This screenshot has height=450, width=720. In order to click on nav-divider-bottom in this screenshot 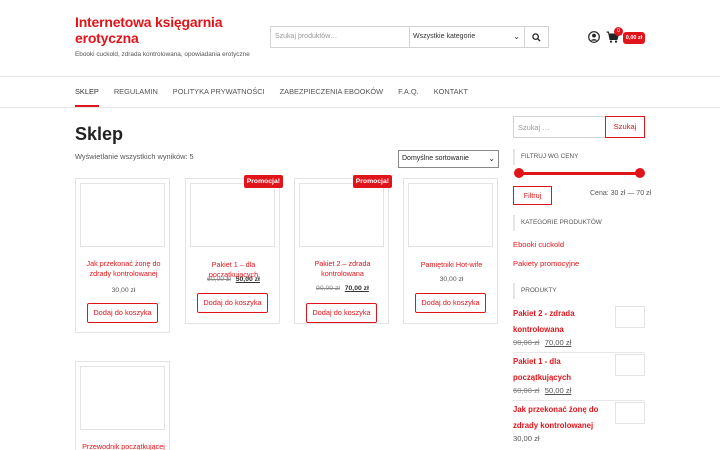, I will do `click(360, 107)`.